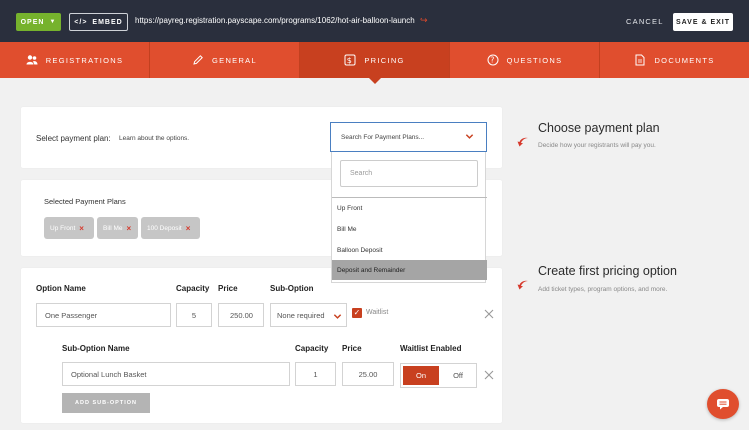  I want to click on payment-plan-label: Select payment plan:, so click(73, 138).